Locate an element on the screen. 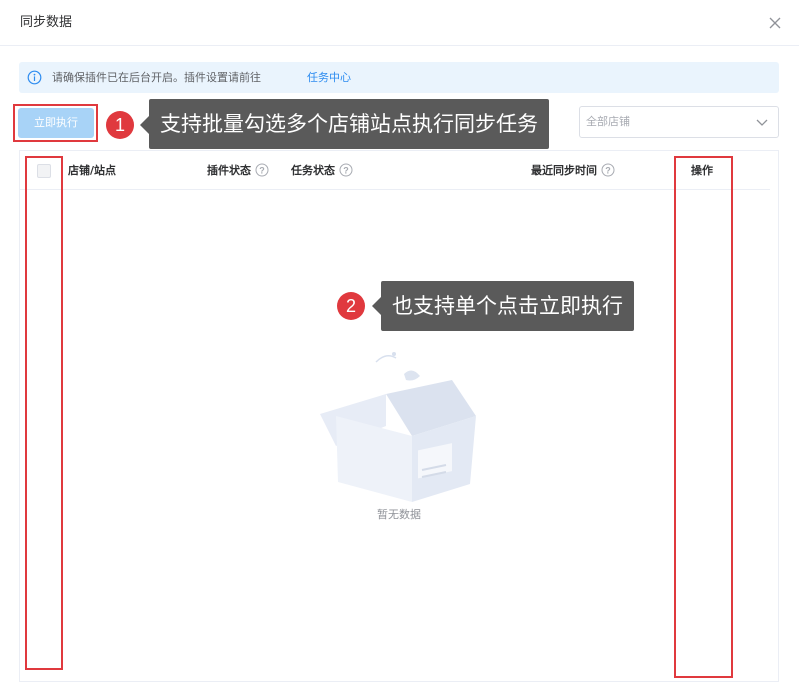 This screenshot has width=799, height=694. checkbox-column-highlight is located at coordinates (44, 413).